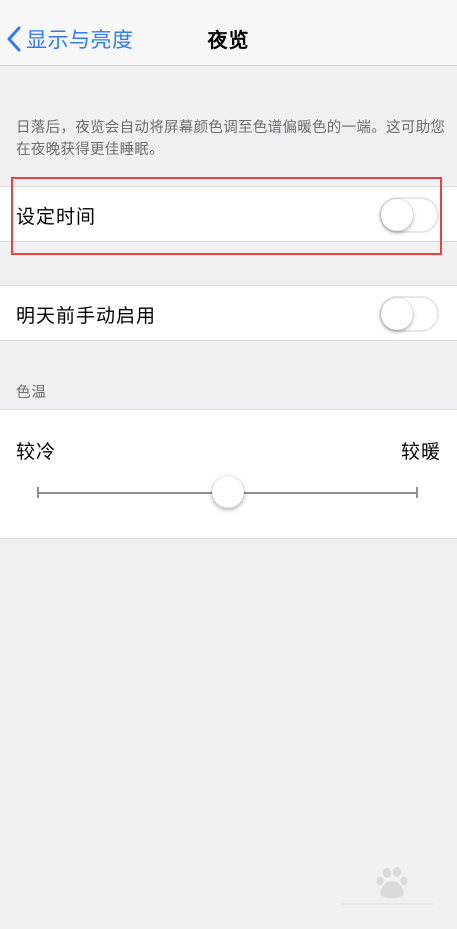 The image size is (457, 929). Describe the element at coordinates (31, 393) in the screenshot. I see `color-temperature-header: 色温` at that location.